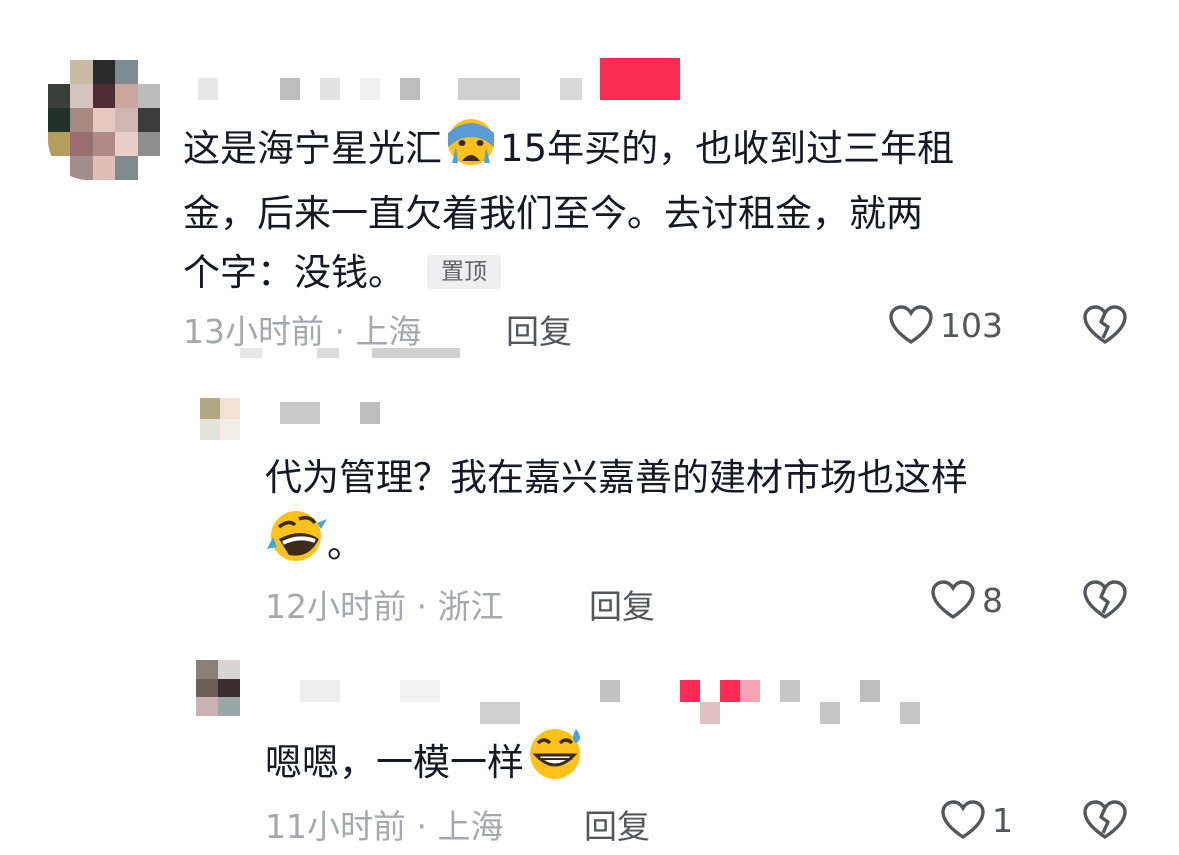  What do you see at coordinates (705, 761) in the screenshot?
I see `comment-text: 嗯嗯，一模一样` at bounding box center [705, 761].